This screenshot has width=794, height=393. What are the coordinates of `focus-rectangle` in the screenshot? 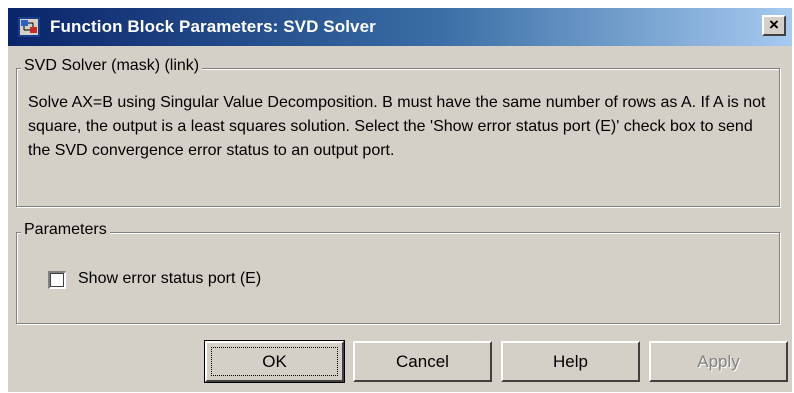 It's located at (274, 361).